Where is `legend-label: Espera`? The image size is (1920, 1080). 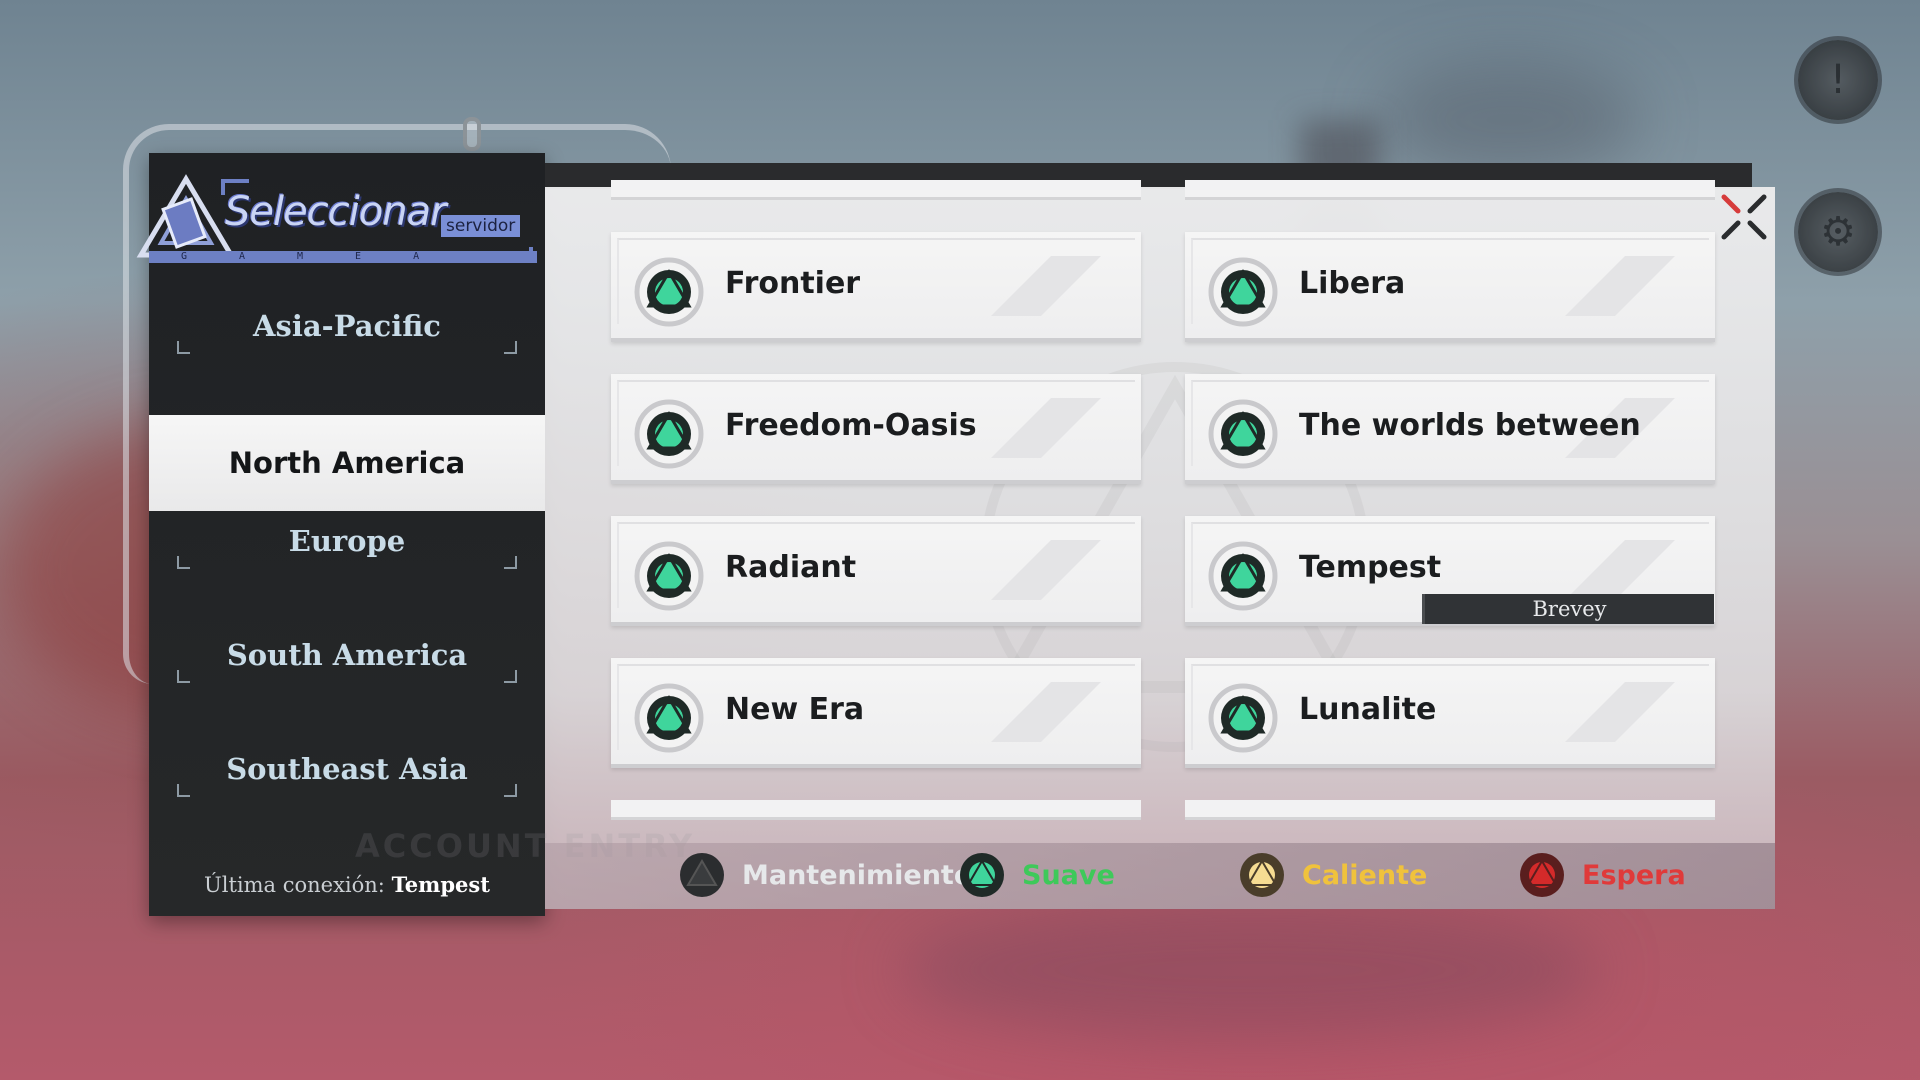 legend-label: Espera is located at coordinates (1634, 875).